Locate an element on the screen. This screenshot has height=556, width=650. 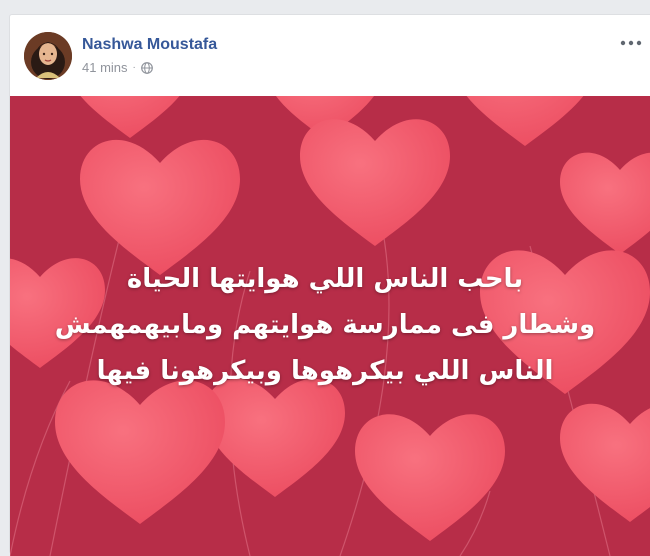
post-timestamp: 41 mins is located at coordinates (105, 67).